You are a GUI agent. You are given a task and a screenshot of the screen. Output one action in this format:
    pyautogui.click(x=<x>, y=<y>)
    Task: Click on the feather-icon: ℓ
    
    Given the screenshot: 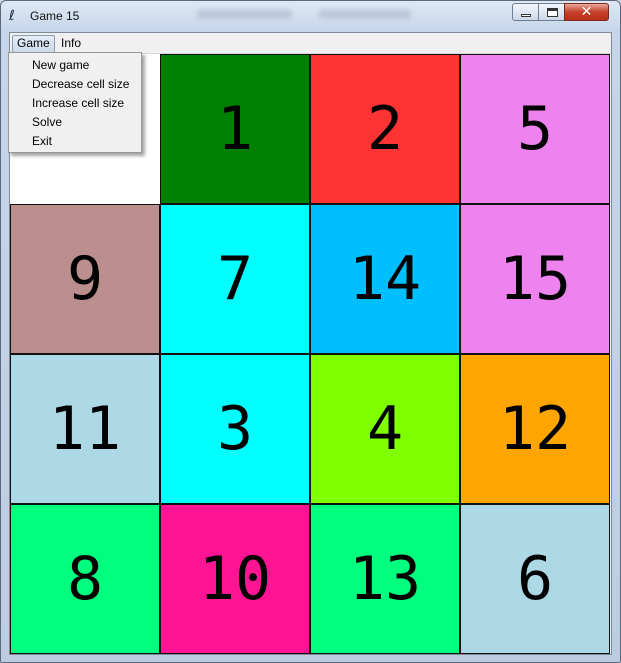 What is the action you would take?
    pyautogui.click(x=12, y=16)
    